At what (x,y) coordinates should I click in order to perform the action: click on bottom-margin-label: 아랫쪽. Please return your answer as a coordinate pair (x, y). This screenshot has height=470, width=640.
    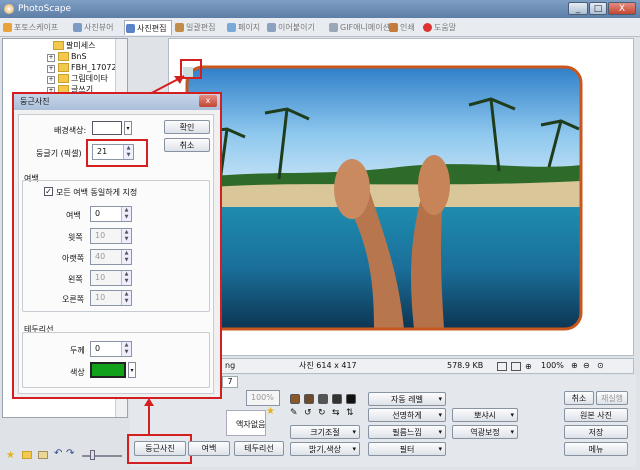
    Looking at the image, I should click on (73, 258).